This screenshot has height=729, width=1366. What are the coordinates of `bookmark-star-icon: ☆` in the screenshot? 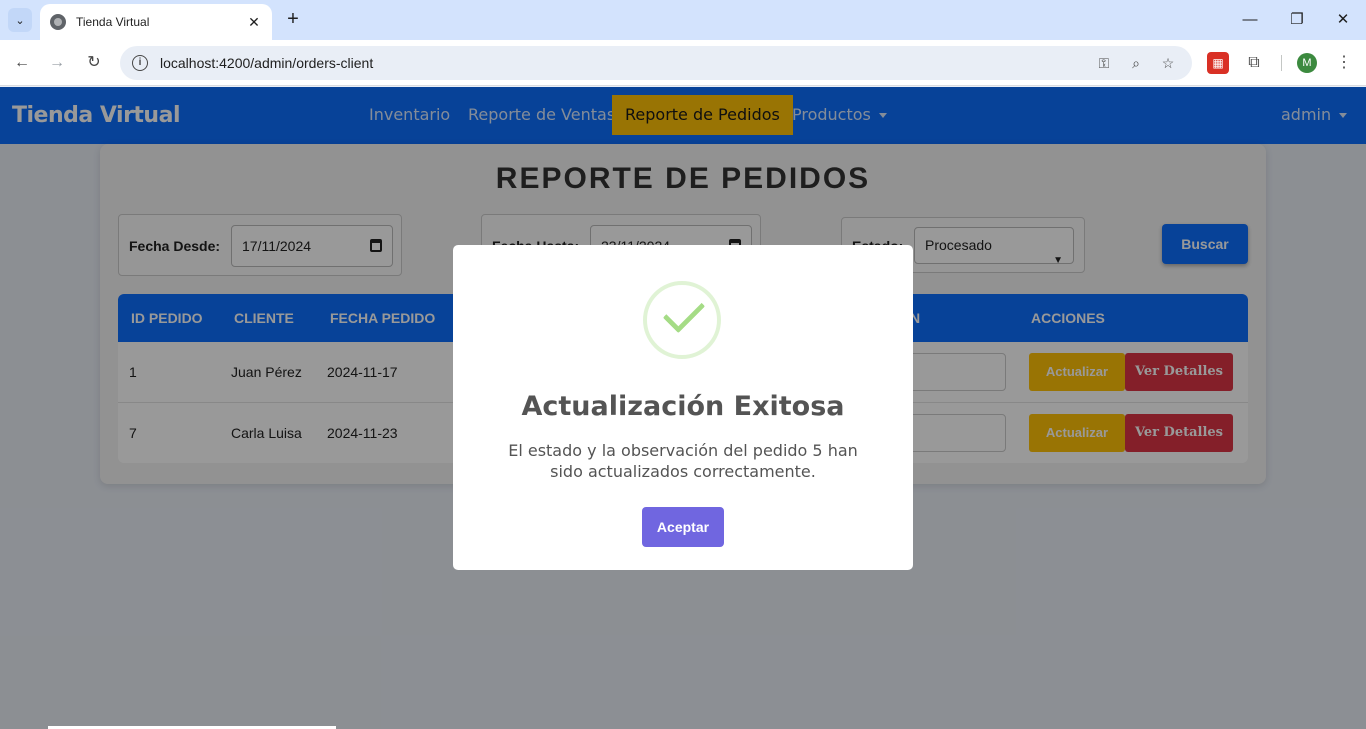 It's located at (1168, 63).